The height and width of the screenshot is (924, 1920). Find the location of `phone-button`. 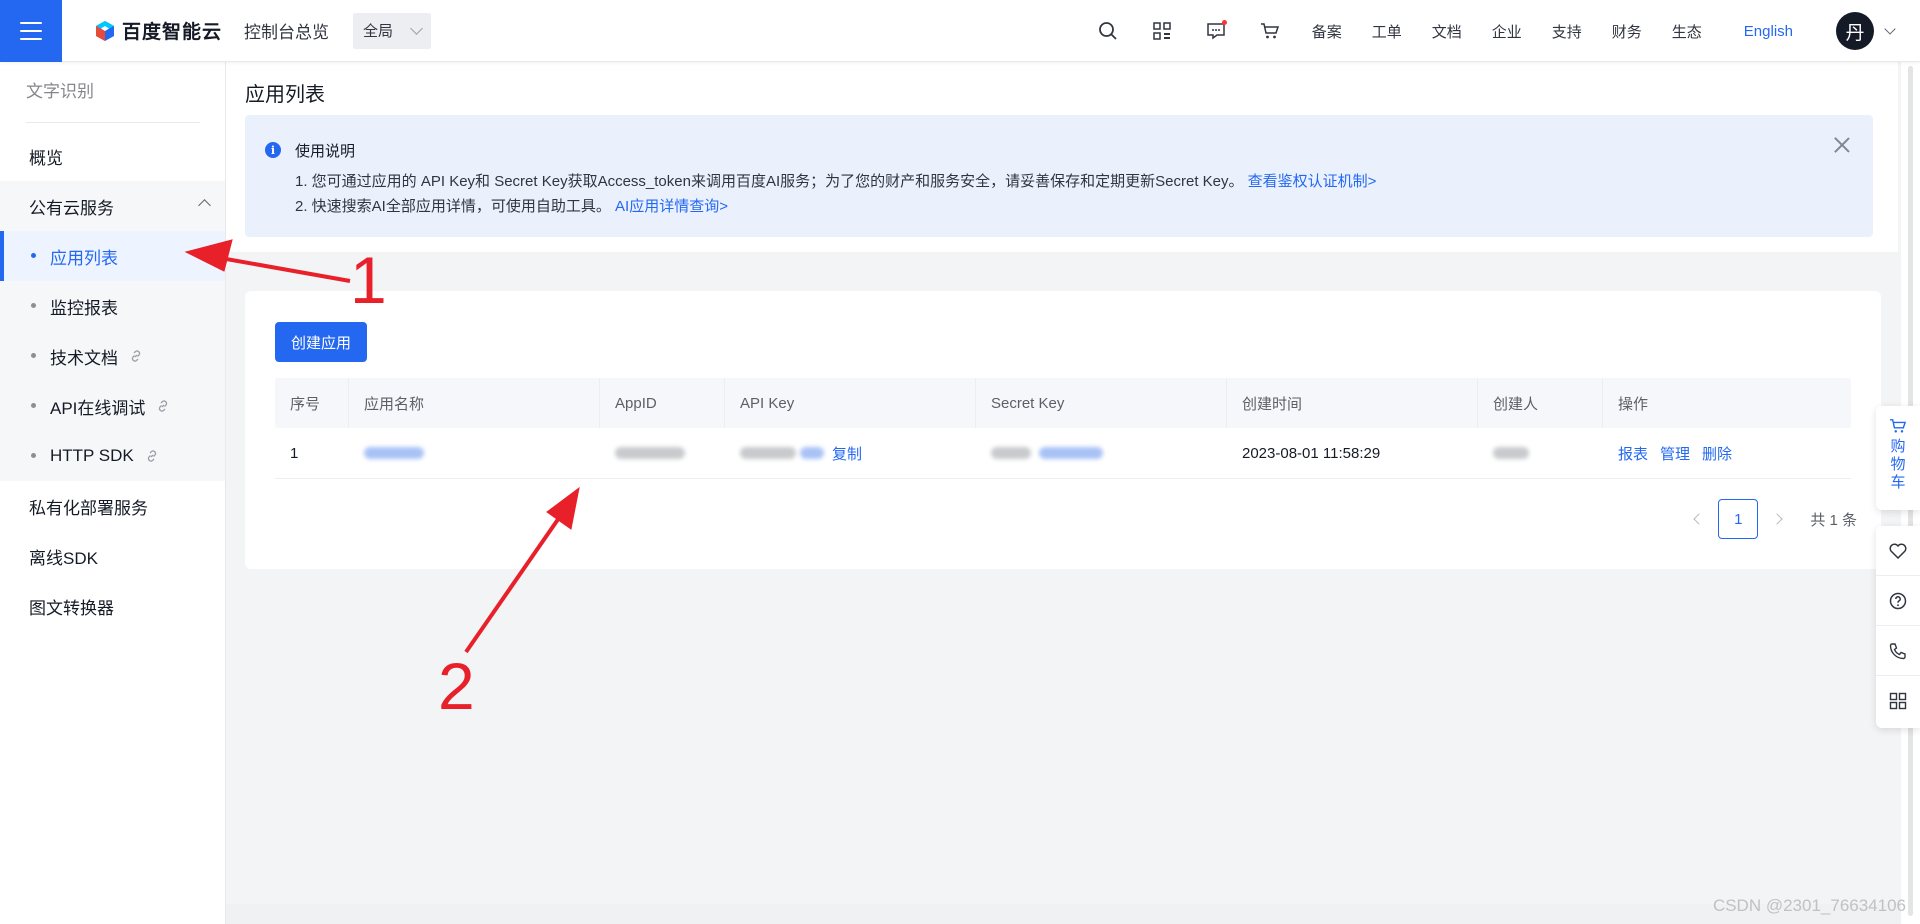

phone-button is located at coordinates (1898, 651).